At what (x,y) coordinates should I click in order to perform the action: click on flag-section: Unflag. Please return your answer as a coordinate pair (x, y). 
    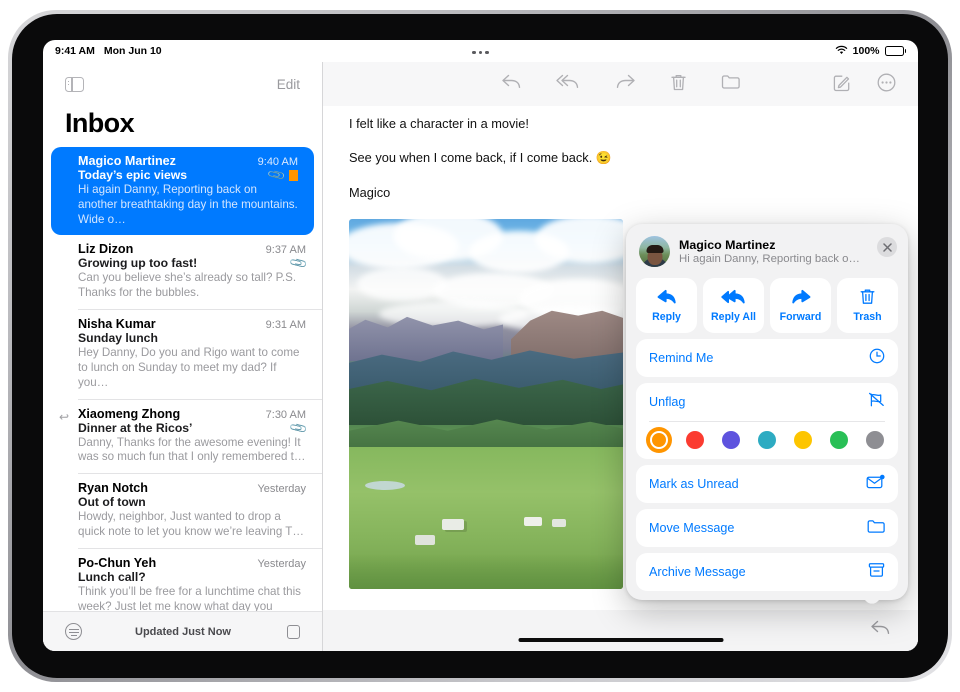
    Looking at the image, I should click on (767, 421).